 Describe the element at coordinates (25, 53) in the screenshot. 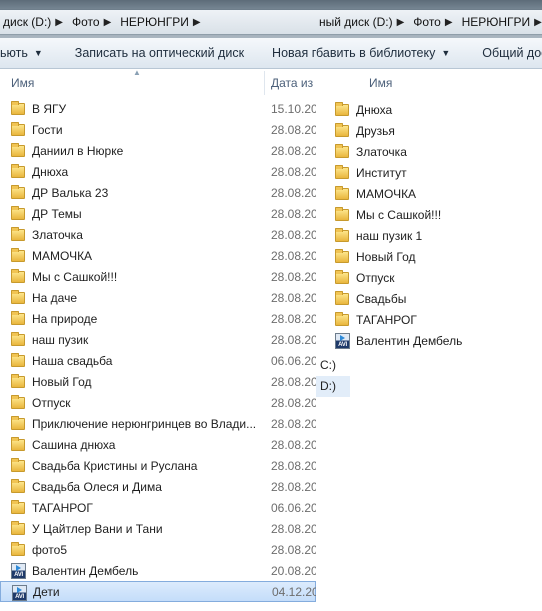

I see `share-menu-button: ьють ▼` at that location.